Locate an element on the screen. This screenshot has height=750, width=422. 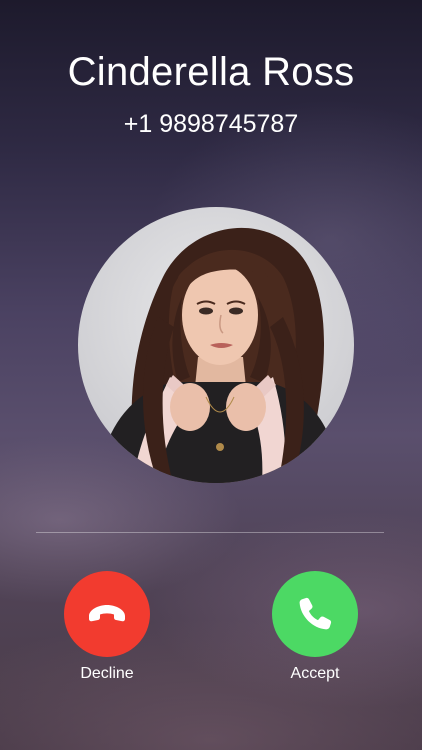
accept-button is located at coordinates (315, 614).